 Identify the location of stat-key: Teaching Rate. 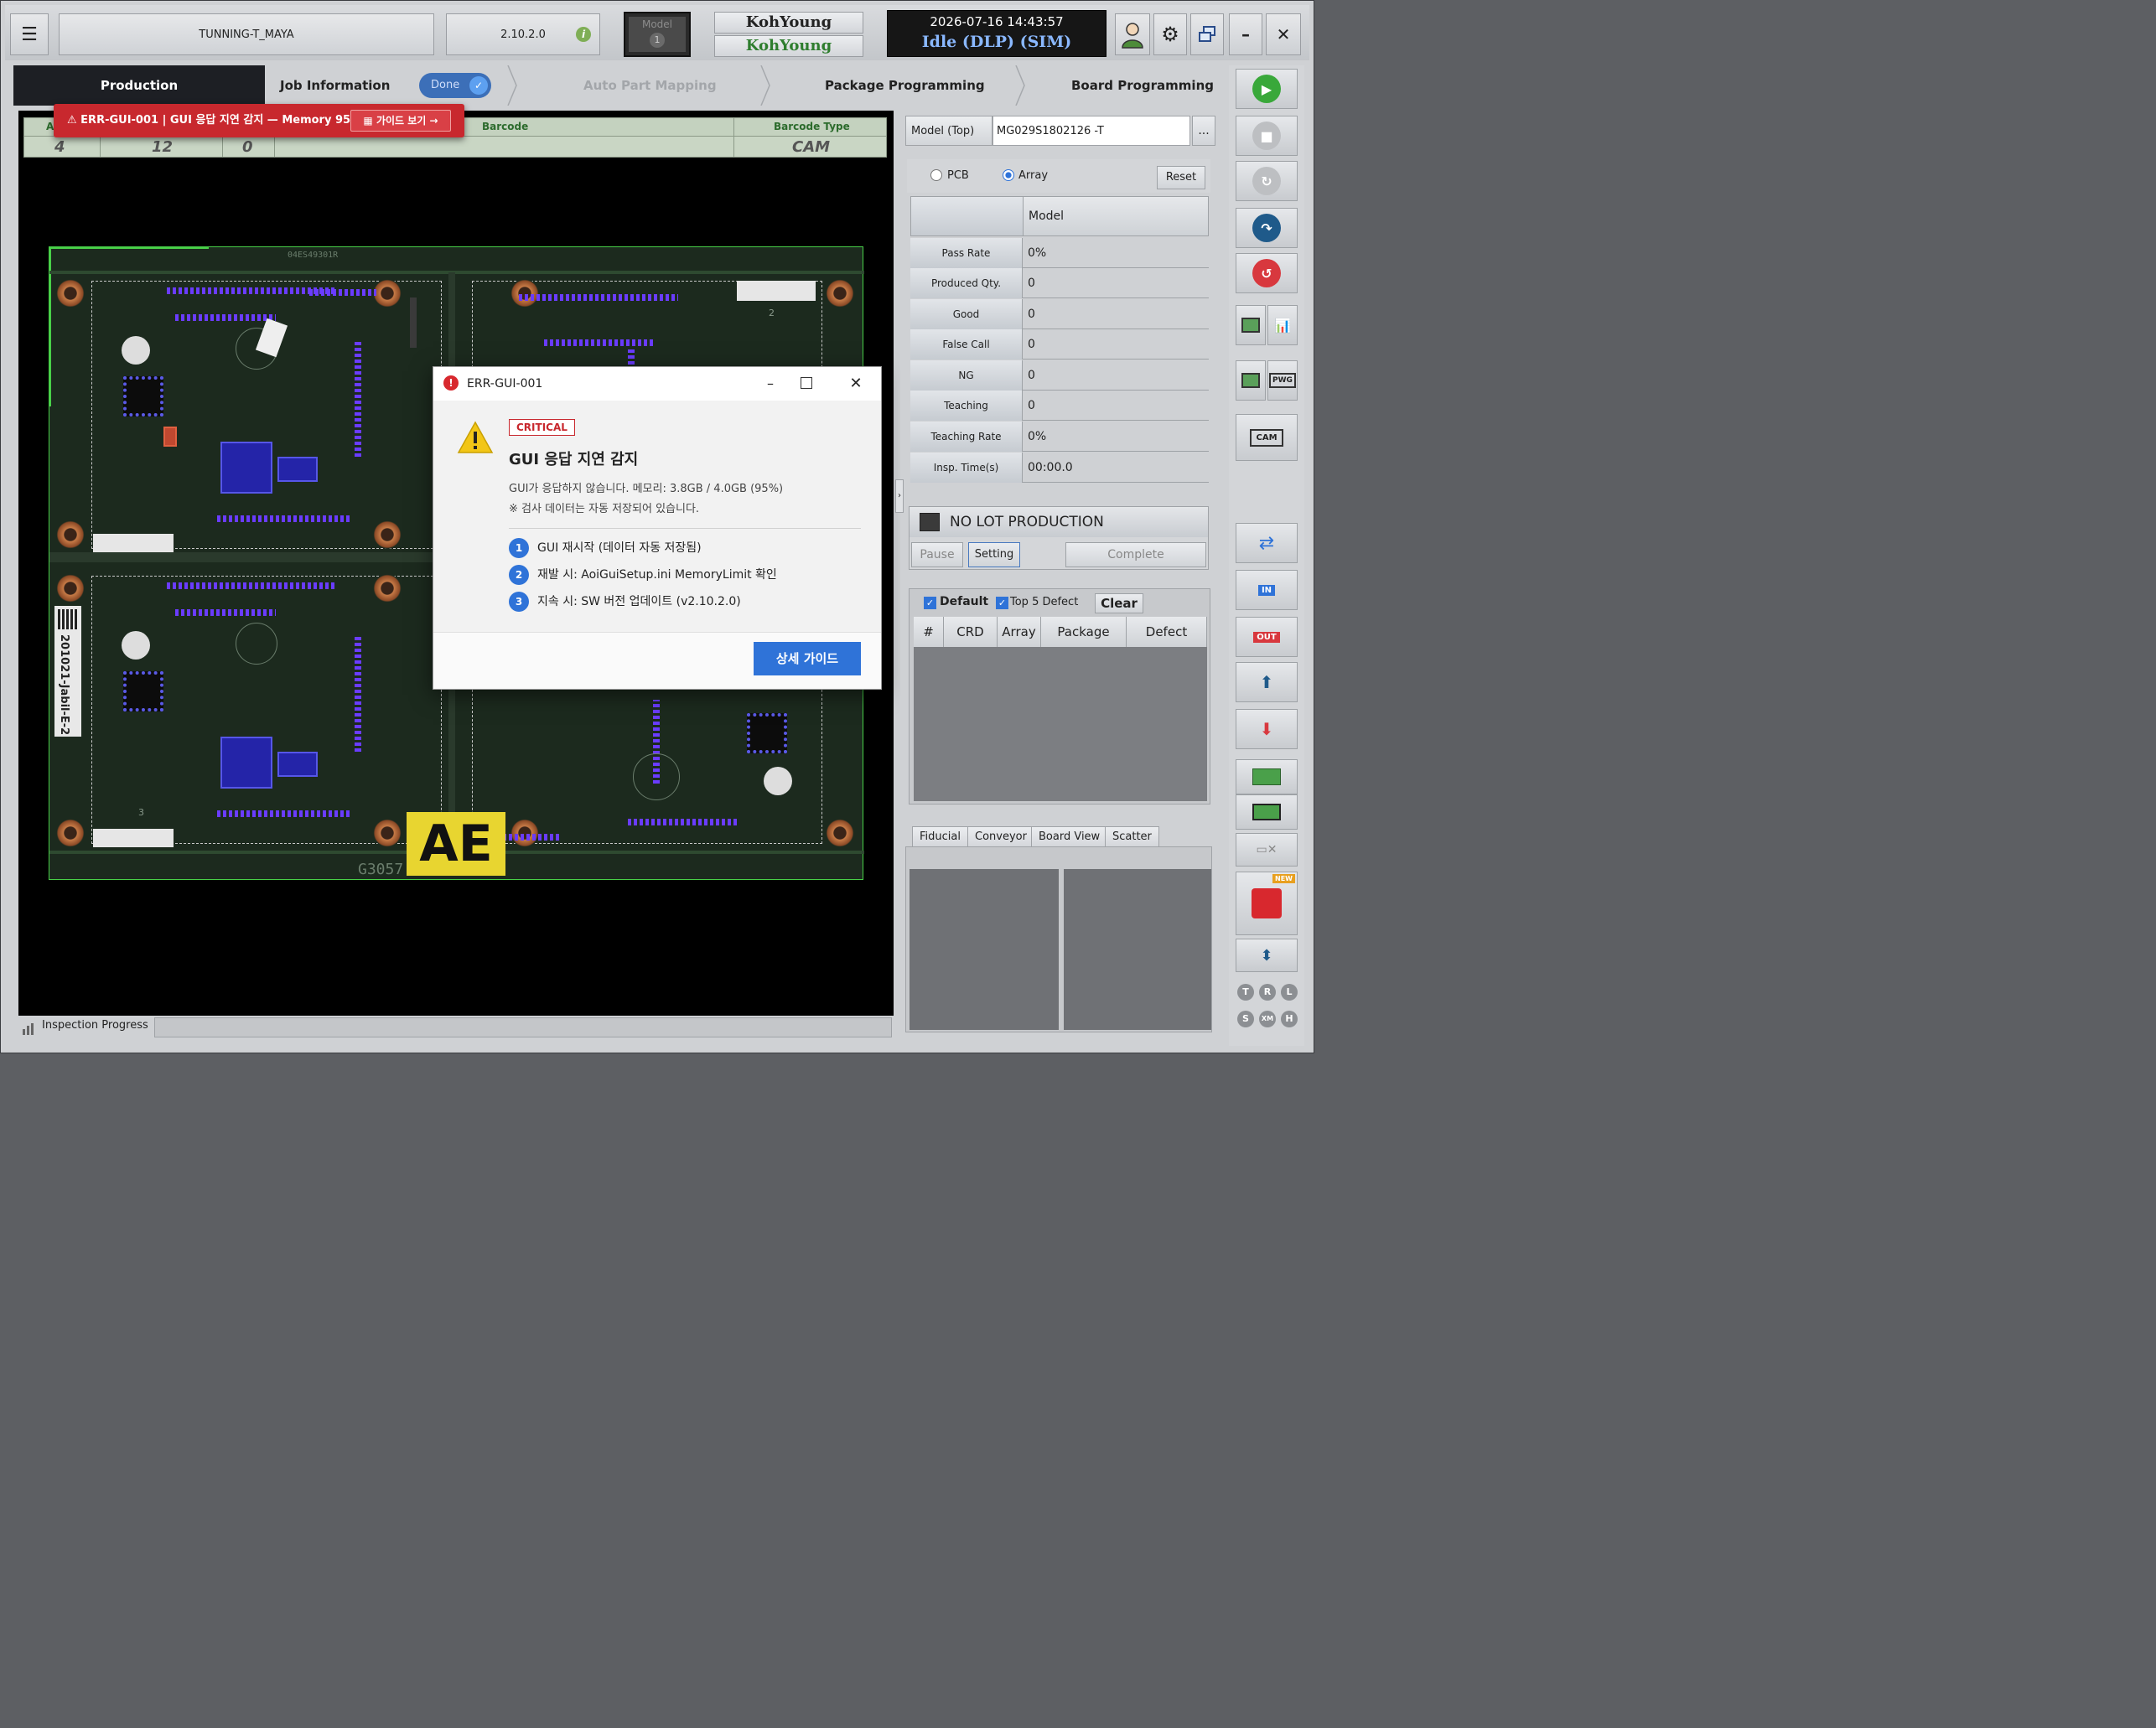
(966, 437).